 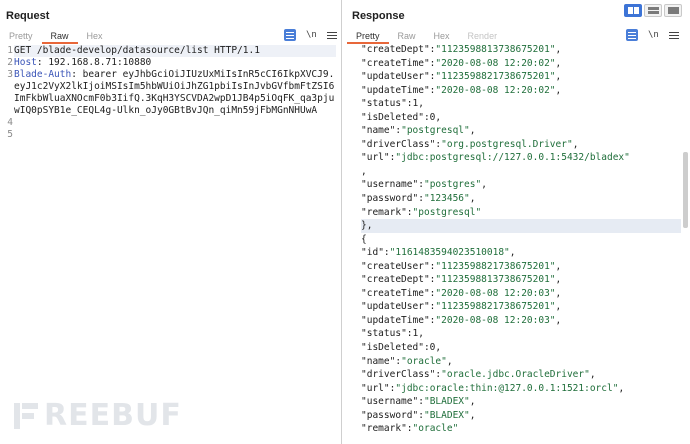 I want to click on line-number: 3, so click(x=10, y=74).